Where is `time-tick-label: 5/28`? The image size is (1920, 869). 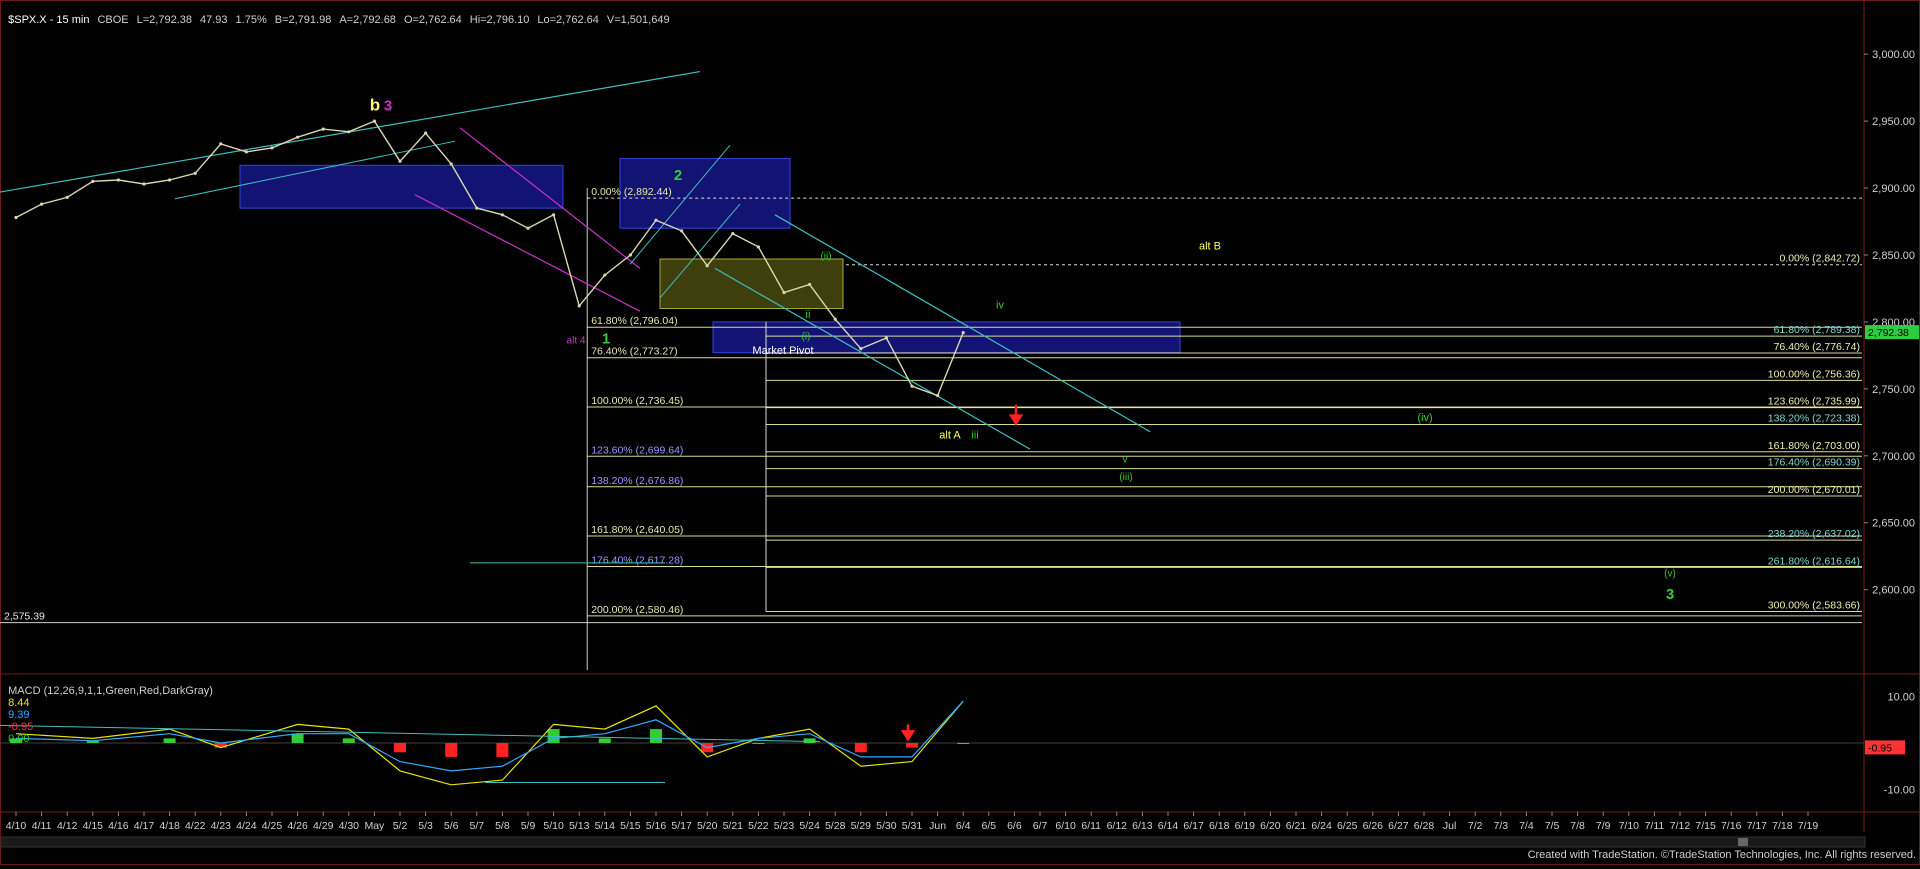 time-tick-label: 5/28 is located at coordinates (835, 826).